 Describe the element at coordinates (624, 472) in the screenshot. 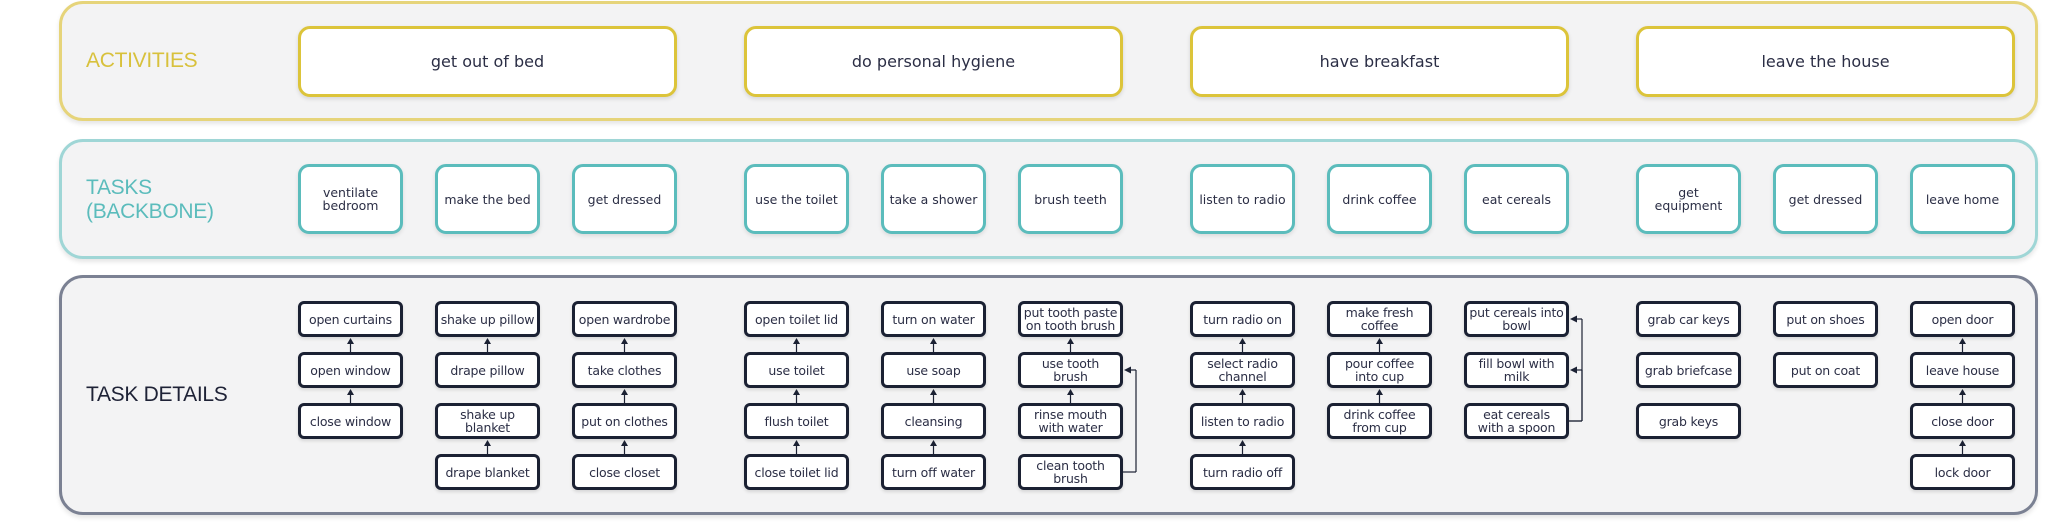

I see `task-detail-card: close closet` at that location.